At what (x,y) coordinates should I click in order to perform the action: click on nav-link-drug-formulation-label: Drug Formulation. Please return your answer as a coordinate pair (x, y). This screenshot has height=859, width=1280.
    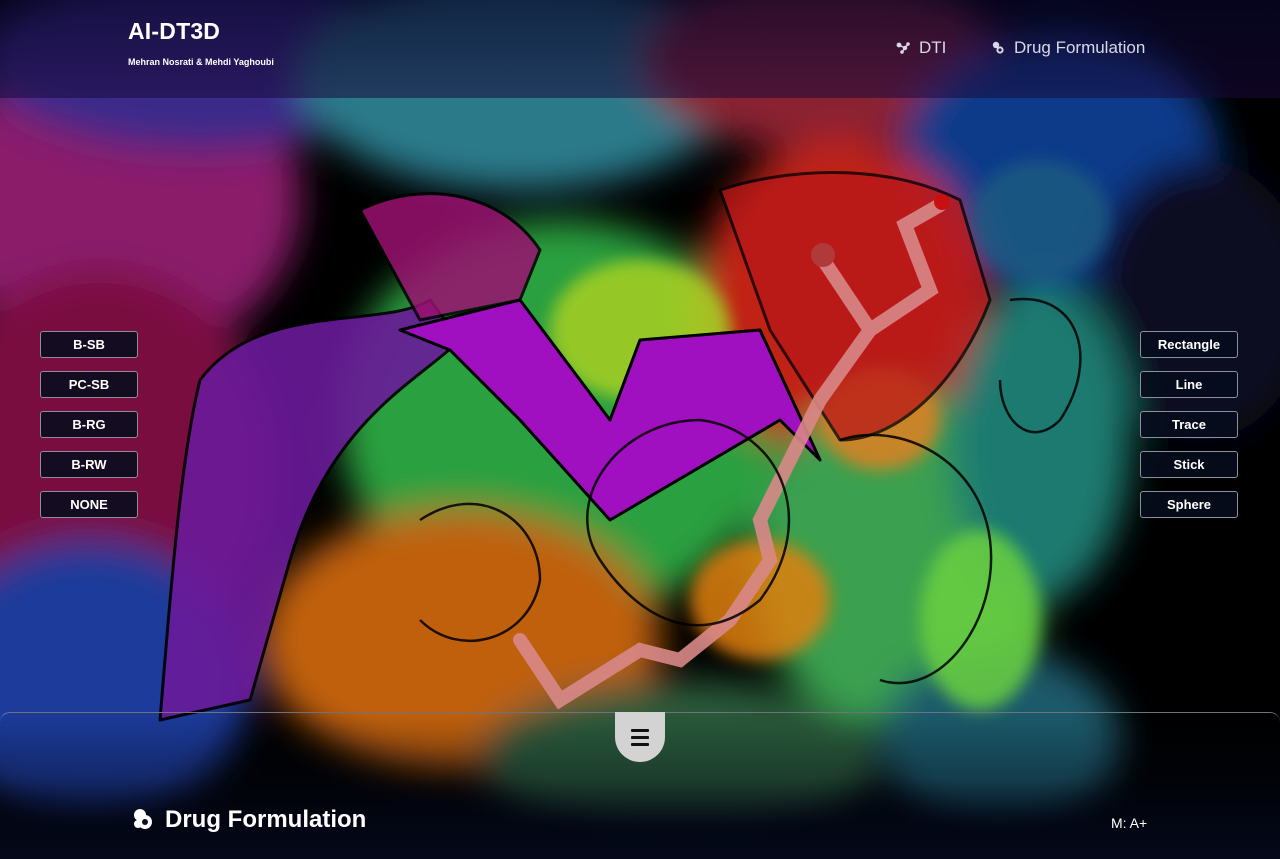
    Looking at the image, I should click on (1080, 47).